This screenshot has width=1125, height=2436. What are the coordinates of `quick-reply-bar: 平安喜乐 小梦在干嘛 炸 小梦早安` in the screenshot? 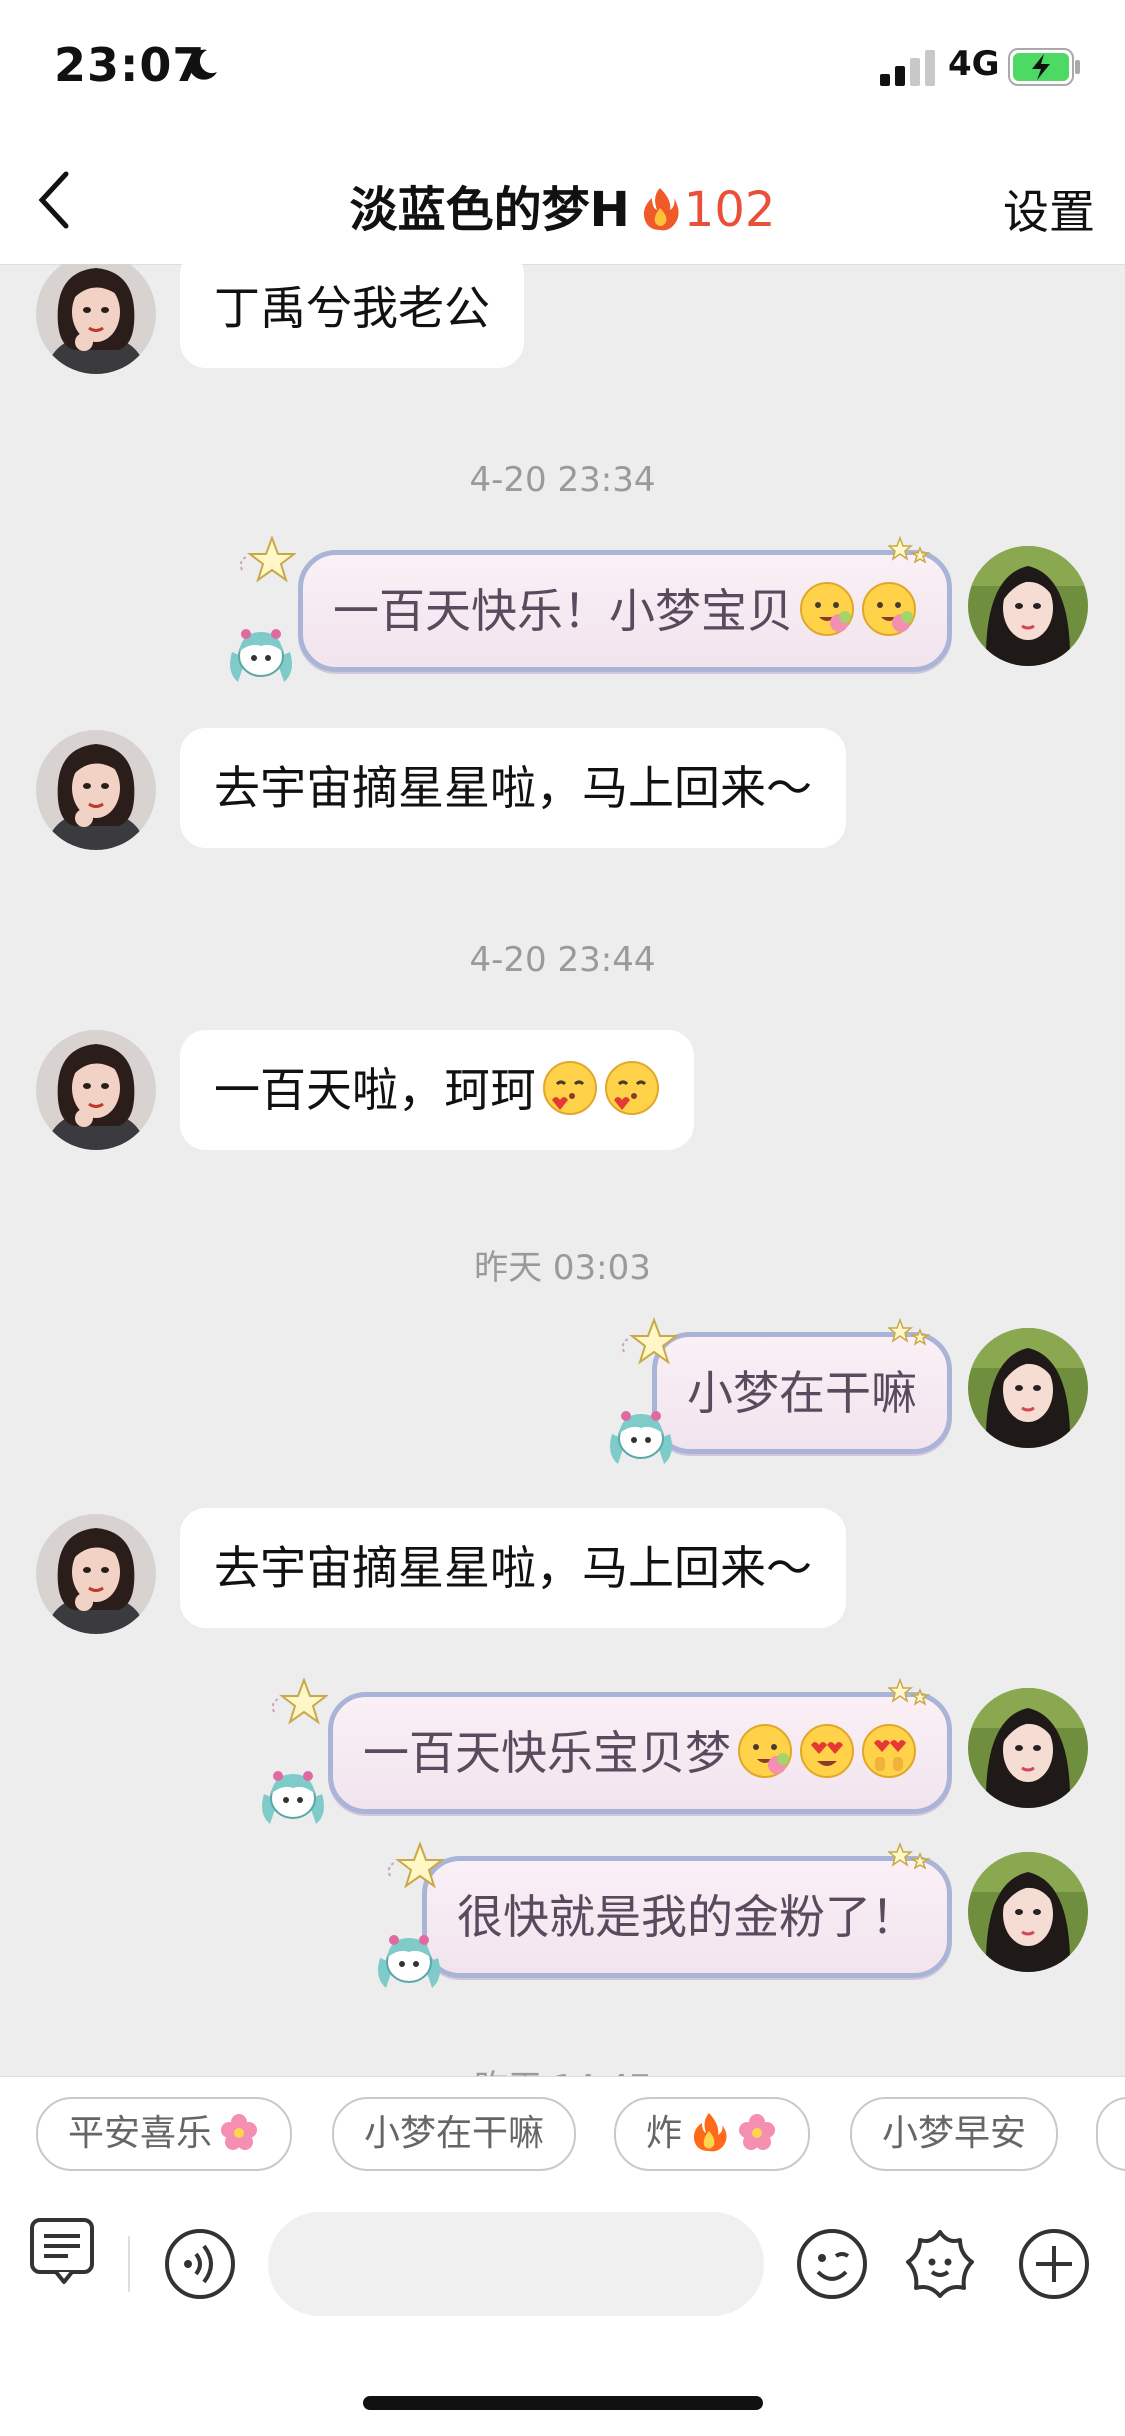 It's located at (562, 2134).